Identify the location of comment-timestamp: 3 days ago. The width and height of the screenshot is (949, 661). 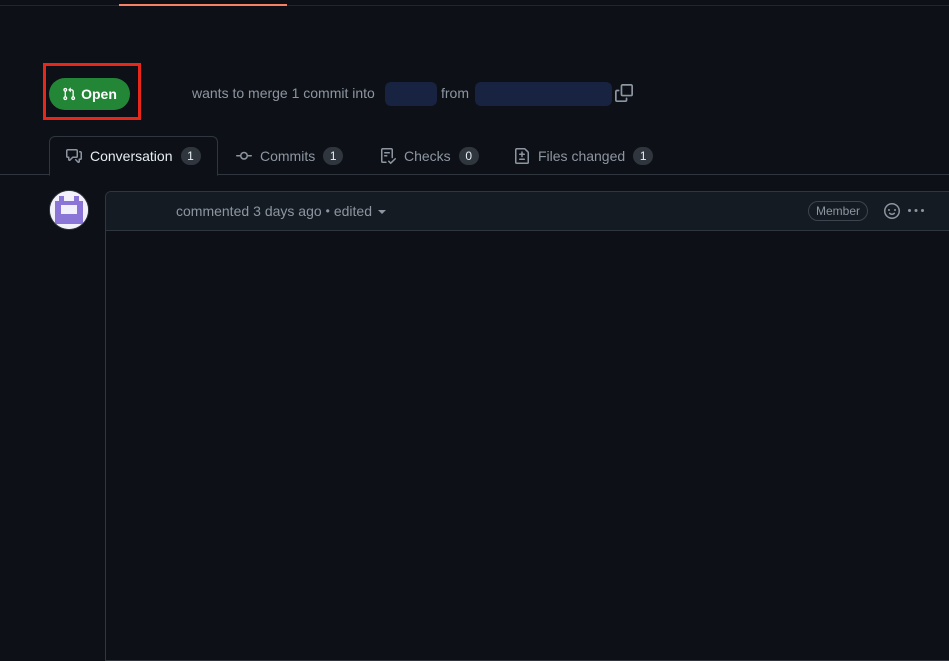
(287, 211).